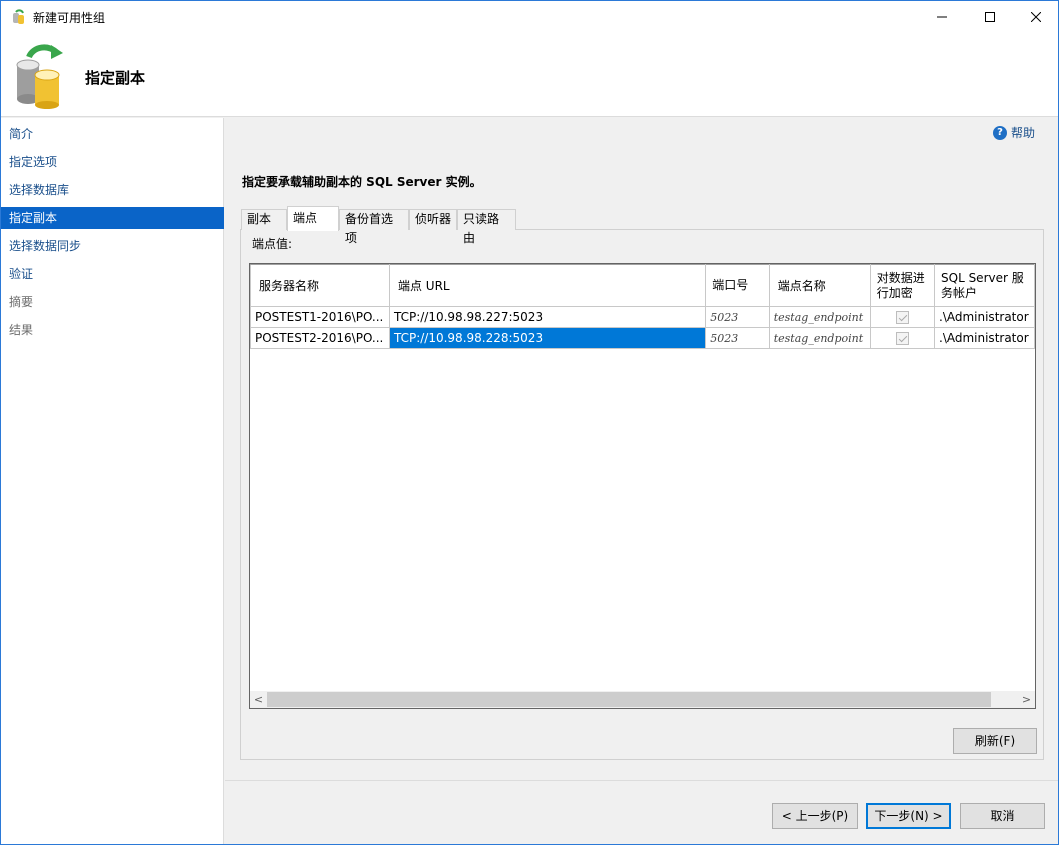 The width and height of the screenshot is (1059, 845). Describe the element at coordinates (547, 285) in the screenshot. I see `column-header: 端点 URL` at that location.